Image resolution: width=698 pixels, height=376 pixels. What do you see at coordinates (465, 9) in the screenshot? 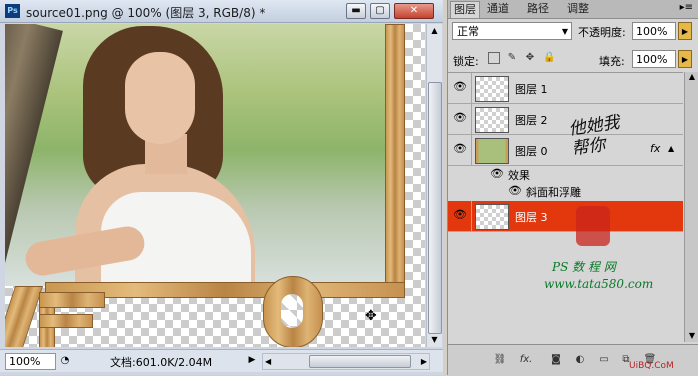
I see `tab-layers: 图层` at bounding box center [465, 9].